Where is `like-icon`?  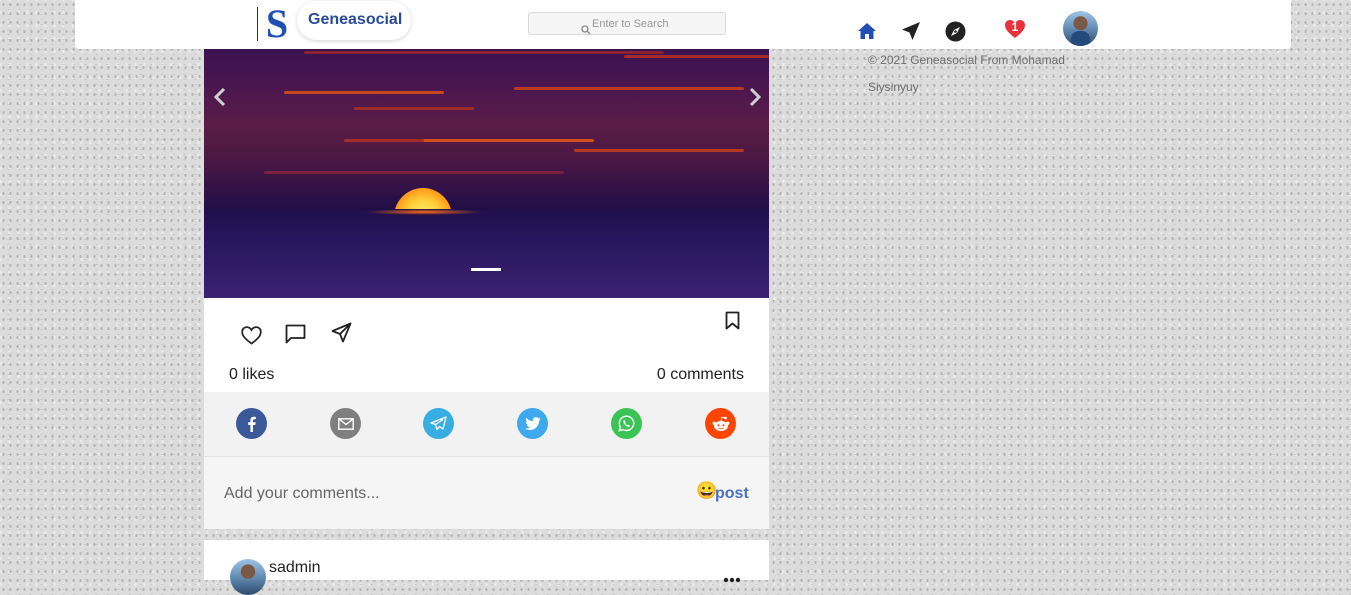
like-icon is located at coordinates (251, 335).